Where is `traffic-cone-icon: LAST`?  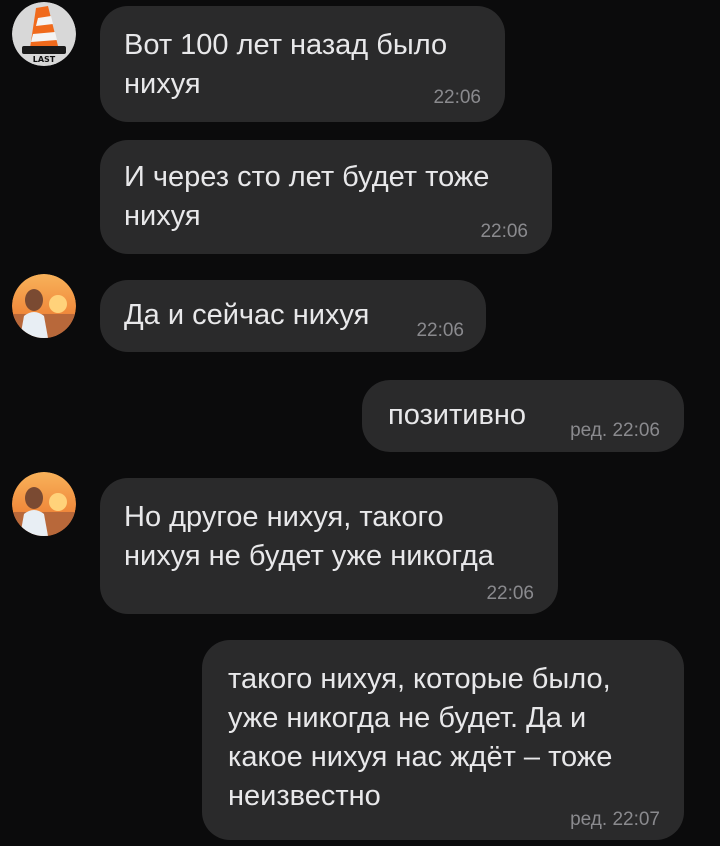 traffic-cone-icon: LAST is located at coordinates (44, 34).